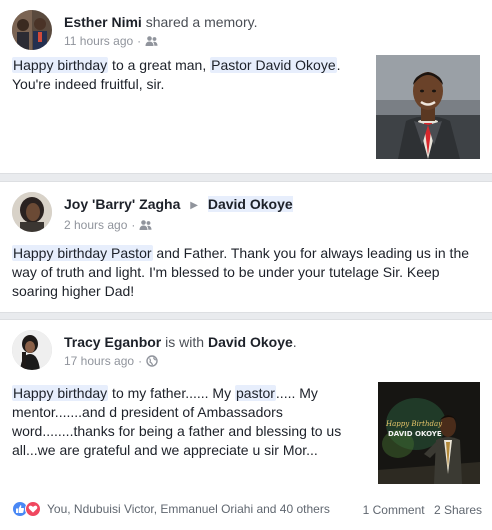 Image resolution: width=492 pixels, height=530 pixels. I want to click on engagement-counts: 1 Comment 2 Shares, so click(422, 510).